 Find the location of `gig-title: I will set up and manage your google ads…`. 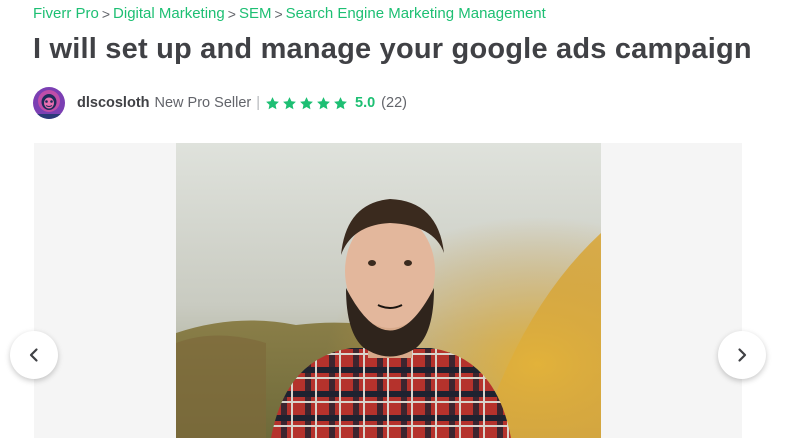

gig-title: I will set up and manage your google ads… is located at coordinates (392, 49).